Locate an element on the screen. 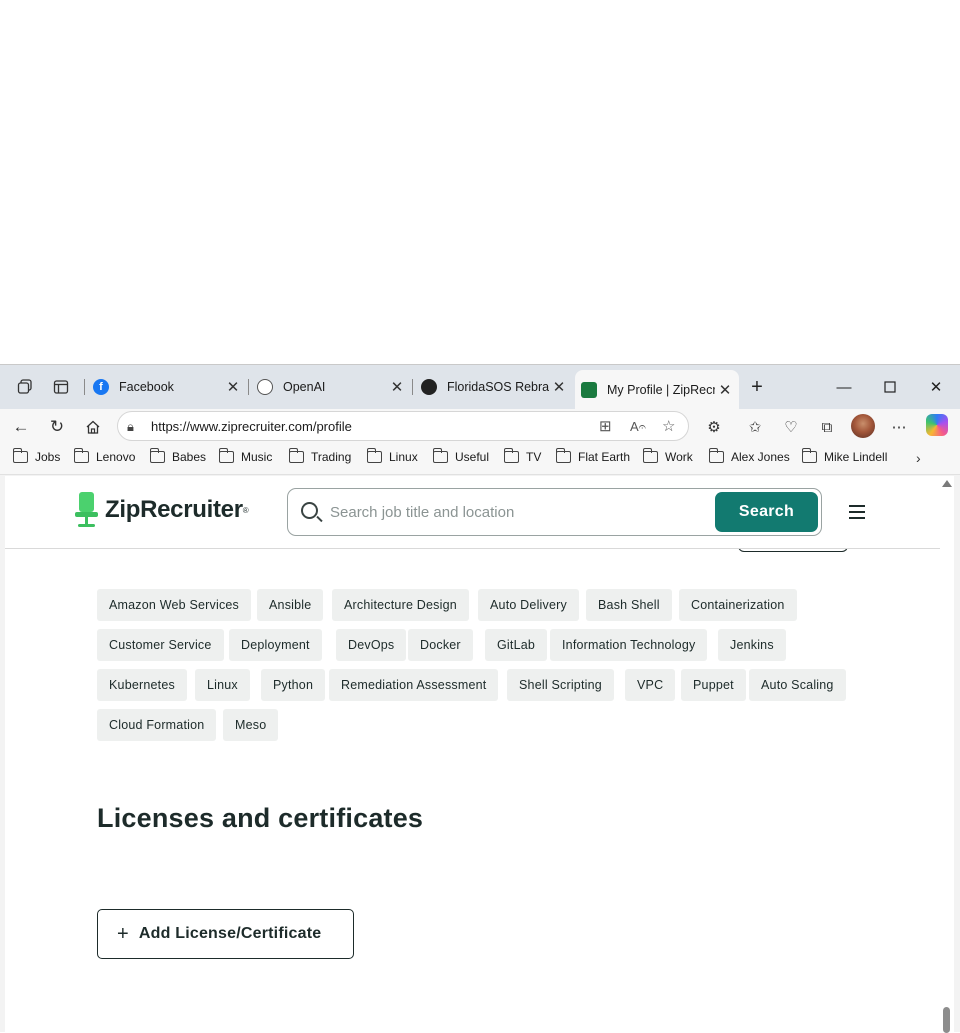  skill-chip: Information Technology is located at coordinates (629, 645).